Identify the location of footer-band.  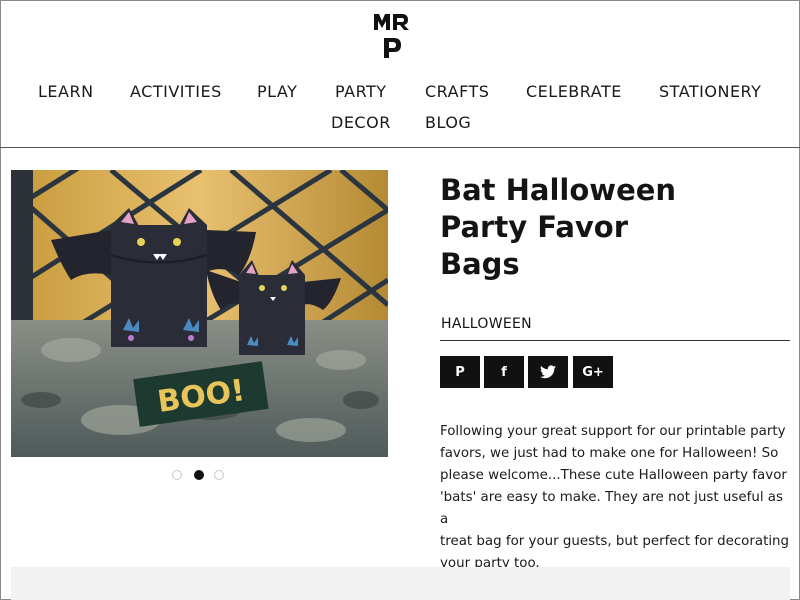
(400, 583).